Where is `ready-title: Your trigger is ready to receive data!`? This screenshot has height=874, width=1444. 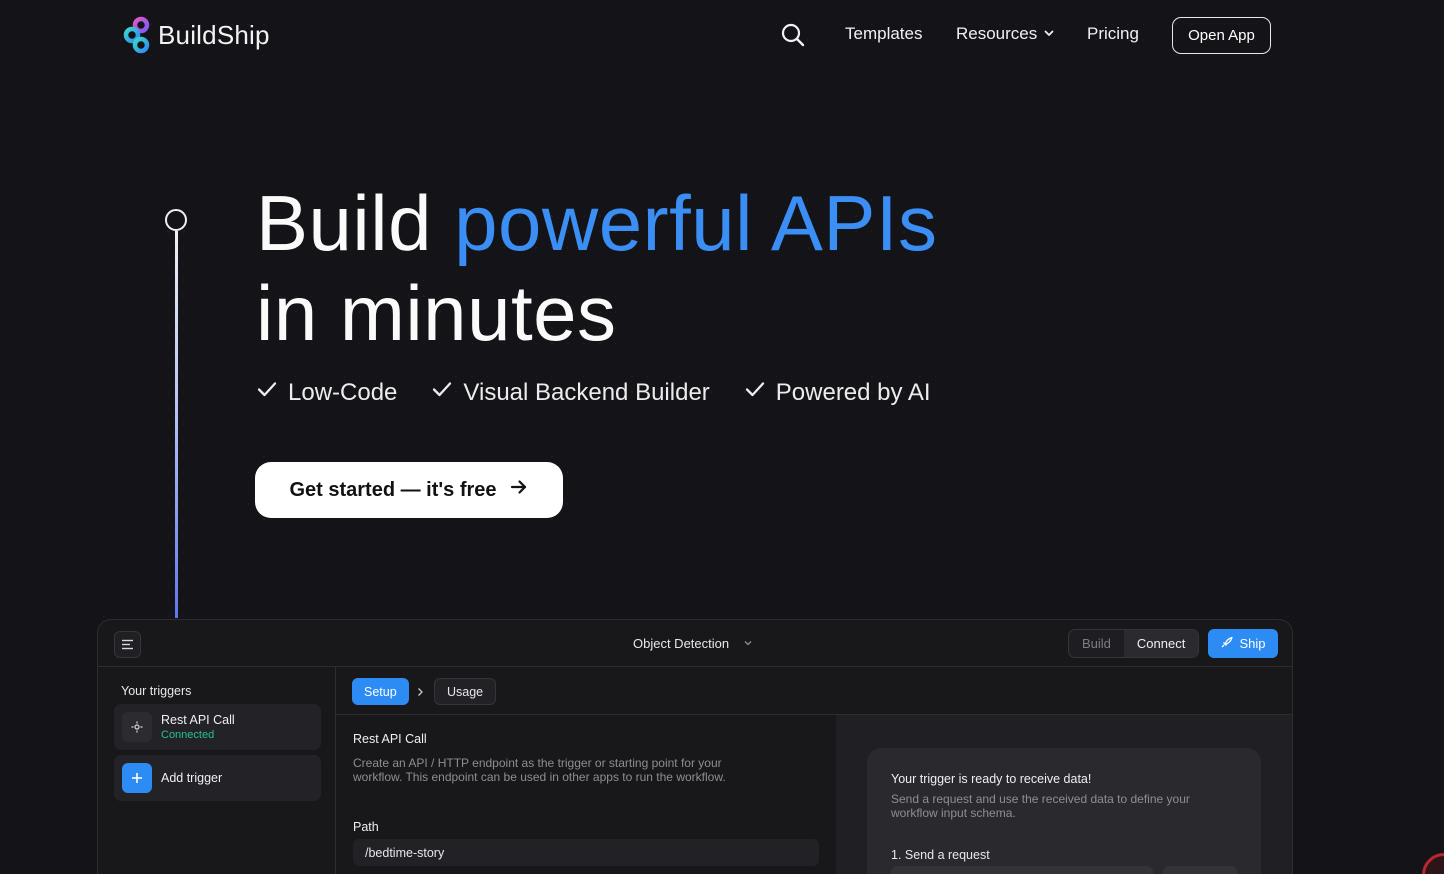
ready-title: Your trigger is ready to receive data! is located at coordinates (991, 779).